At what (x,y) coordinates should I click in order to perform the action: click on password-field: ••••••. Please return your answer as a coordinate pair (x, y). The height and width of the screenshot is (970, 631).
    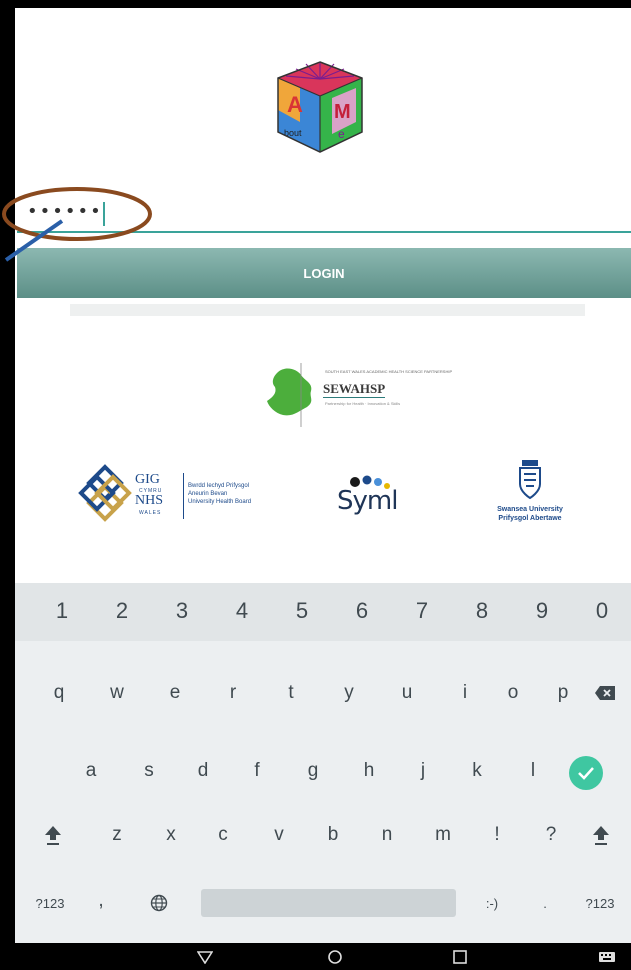
    Looking at the image, I should click on (324, 215).